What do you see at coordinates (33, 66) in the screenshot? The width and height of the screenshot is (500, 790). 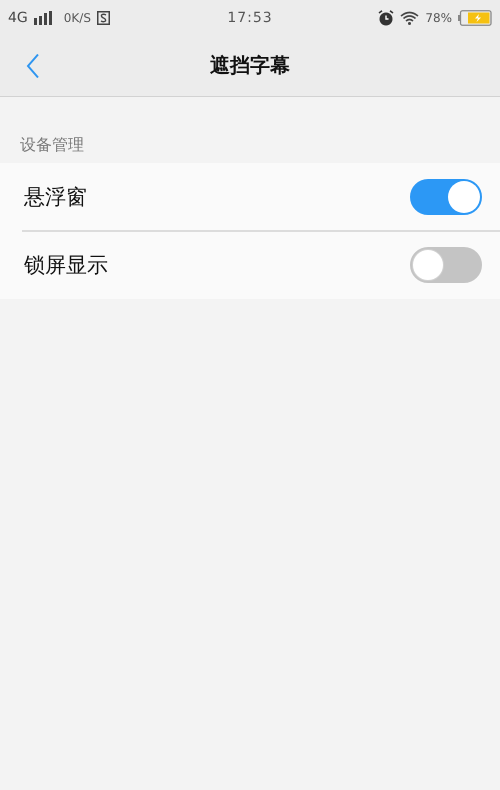 I see `back-icon` at bounding box center [33, 66].